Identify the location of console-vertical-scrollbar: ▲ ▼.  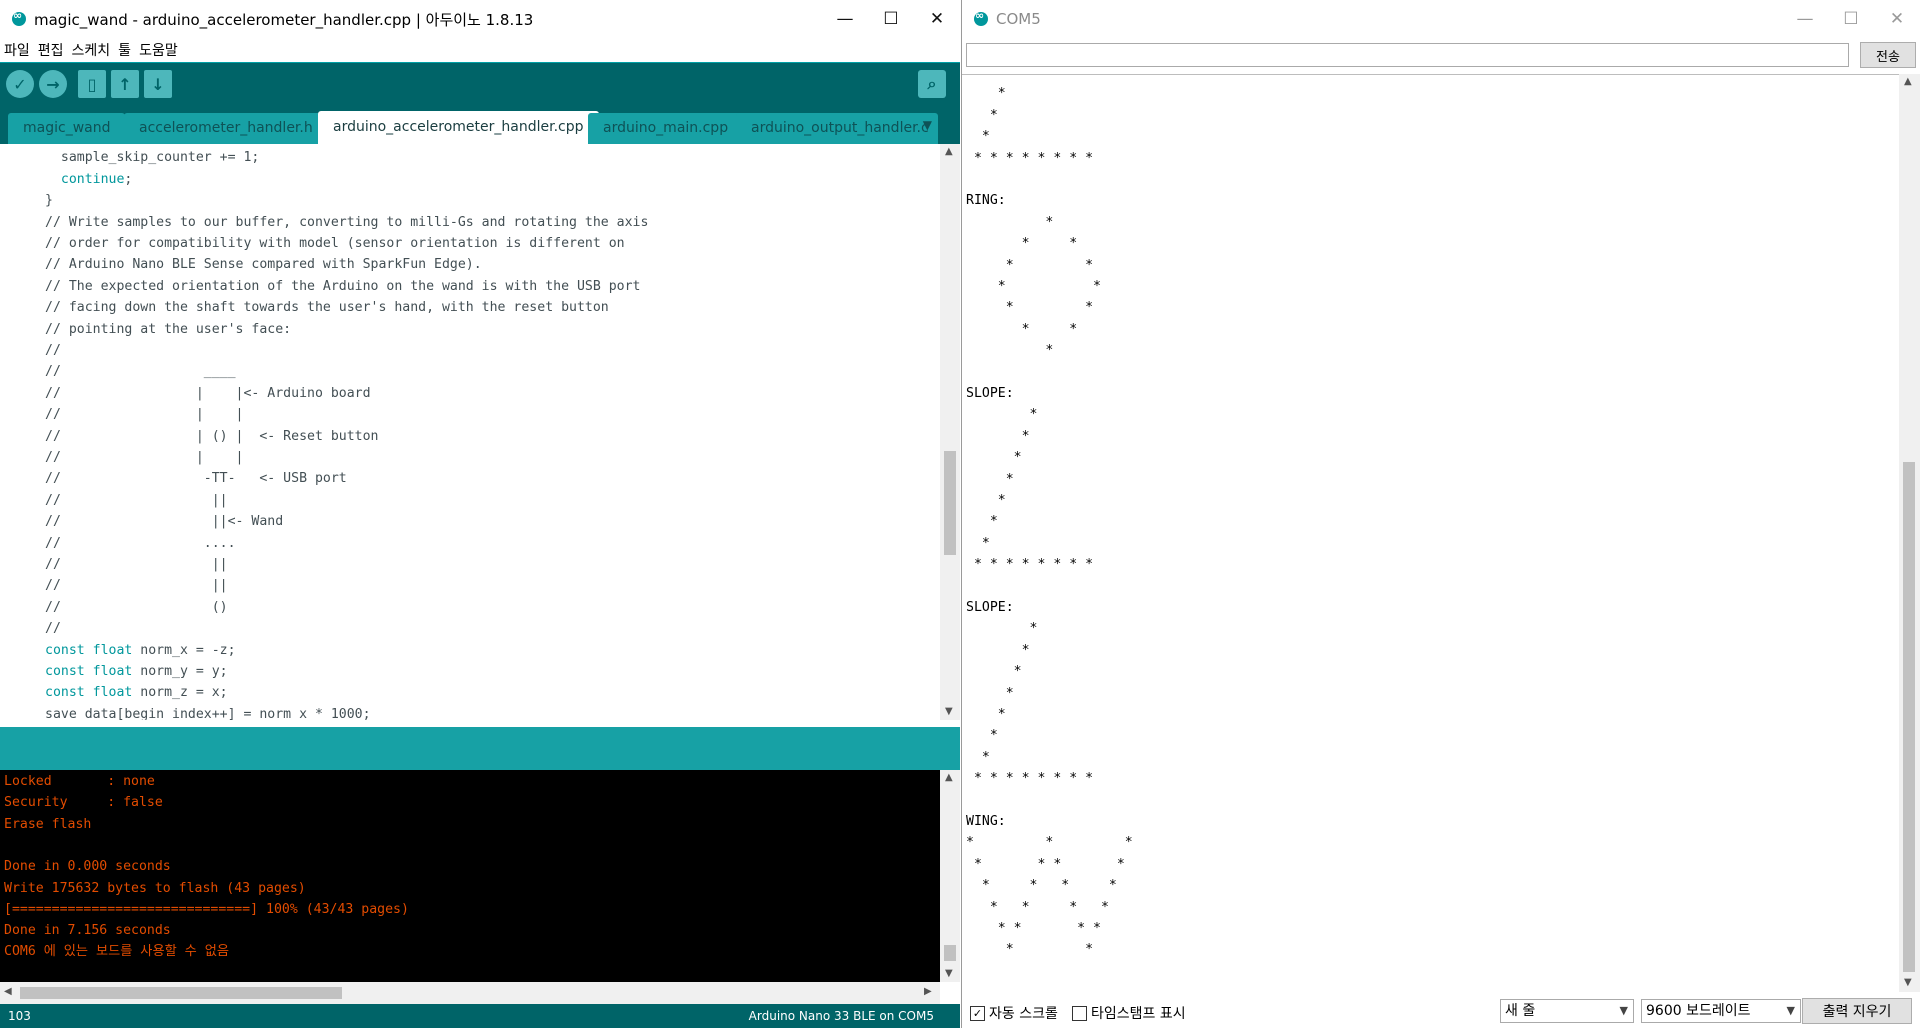
(950, 876).